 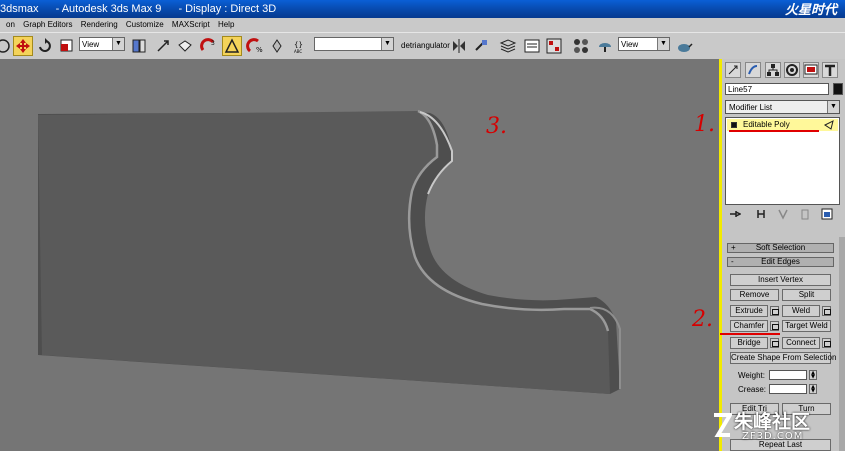 What do you see at coordinates (805, 214) in the screenshot?
I see `remove-modifier-icon` at bounding box center [805, 214].